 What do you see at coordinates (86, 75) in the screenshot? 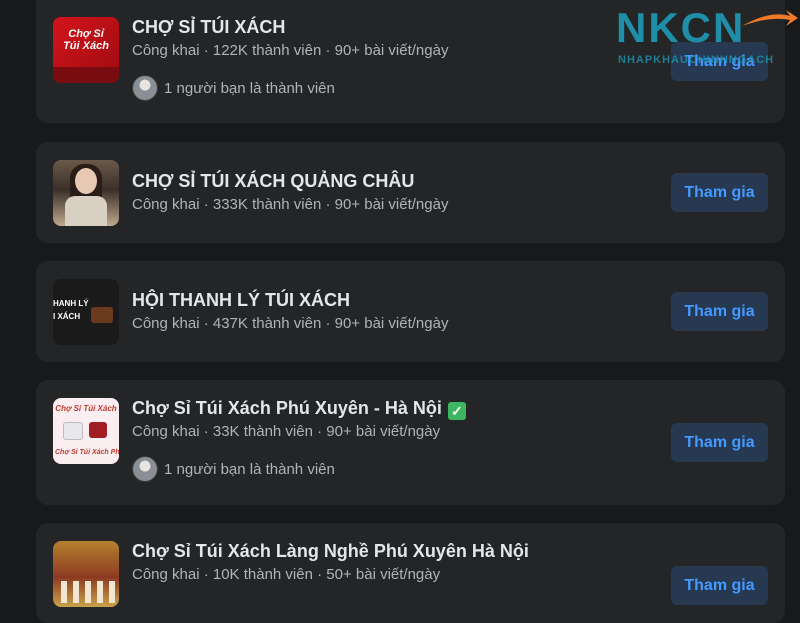
I see `thumbnail-strip` at bounding box center [86, 75].